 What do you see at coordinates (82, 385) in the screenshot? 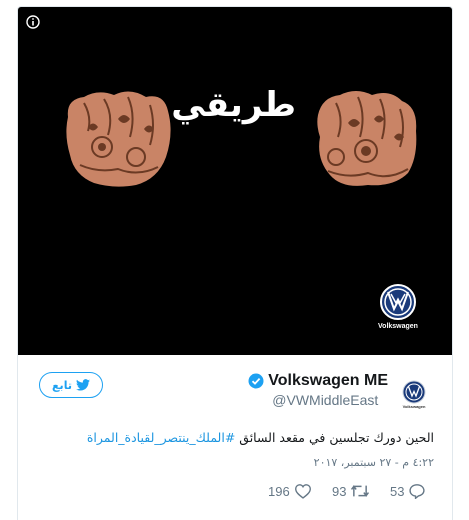
I see `twitter-bird-icon` at bounding box center [82, 385].